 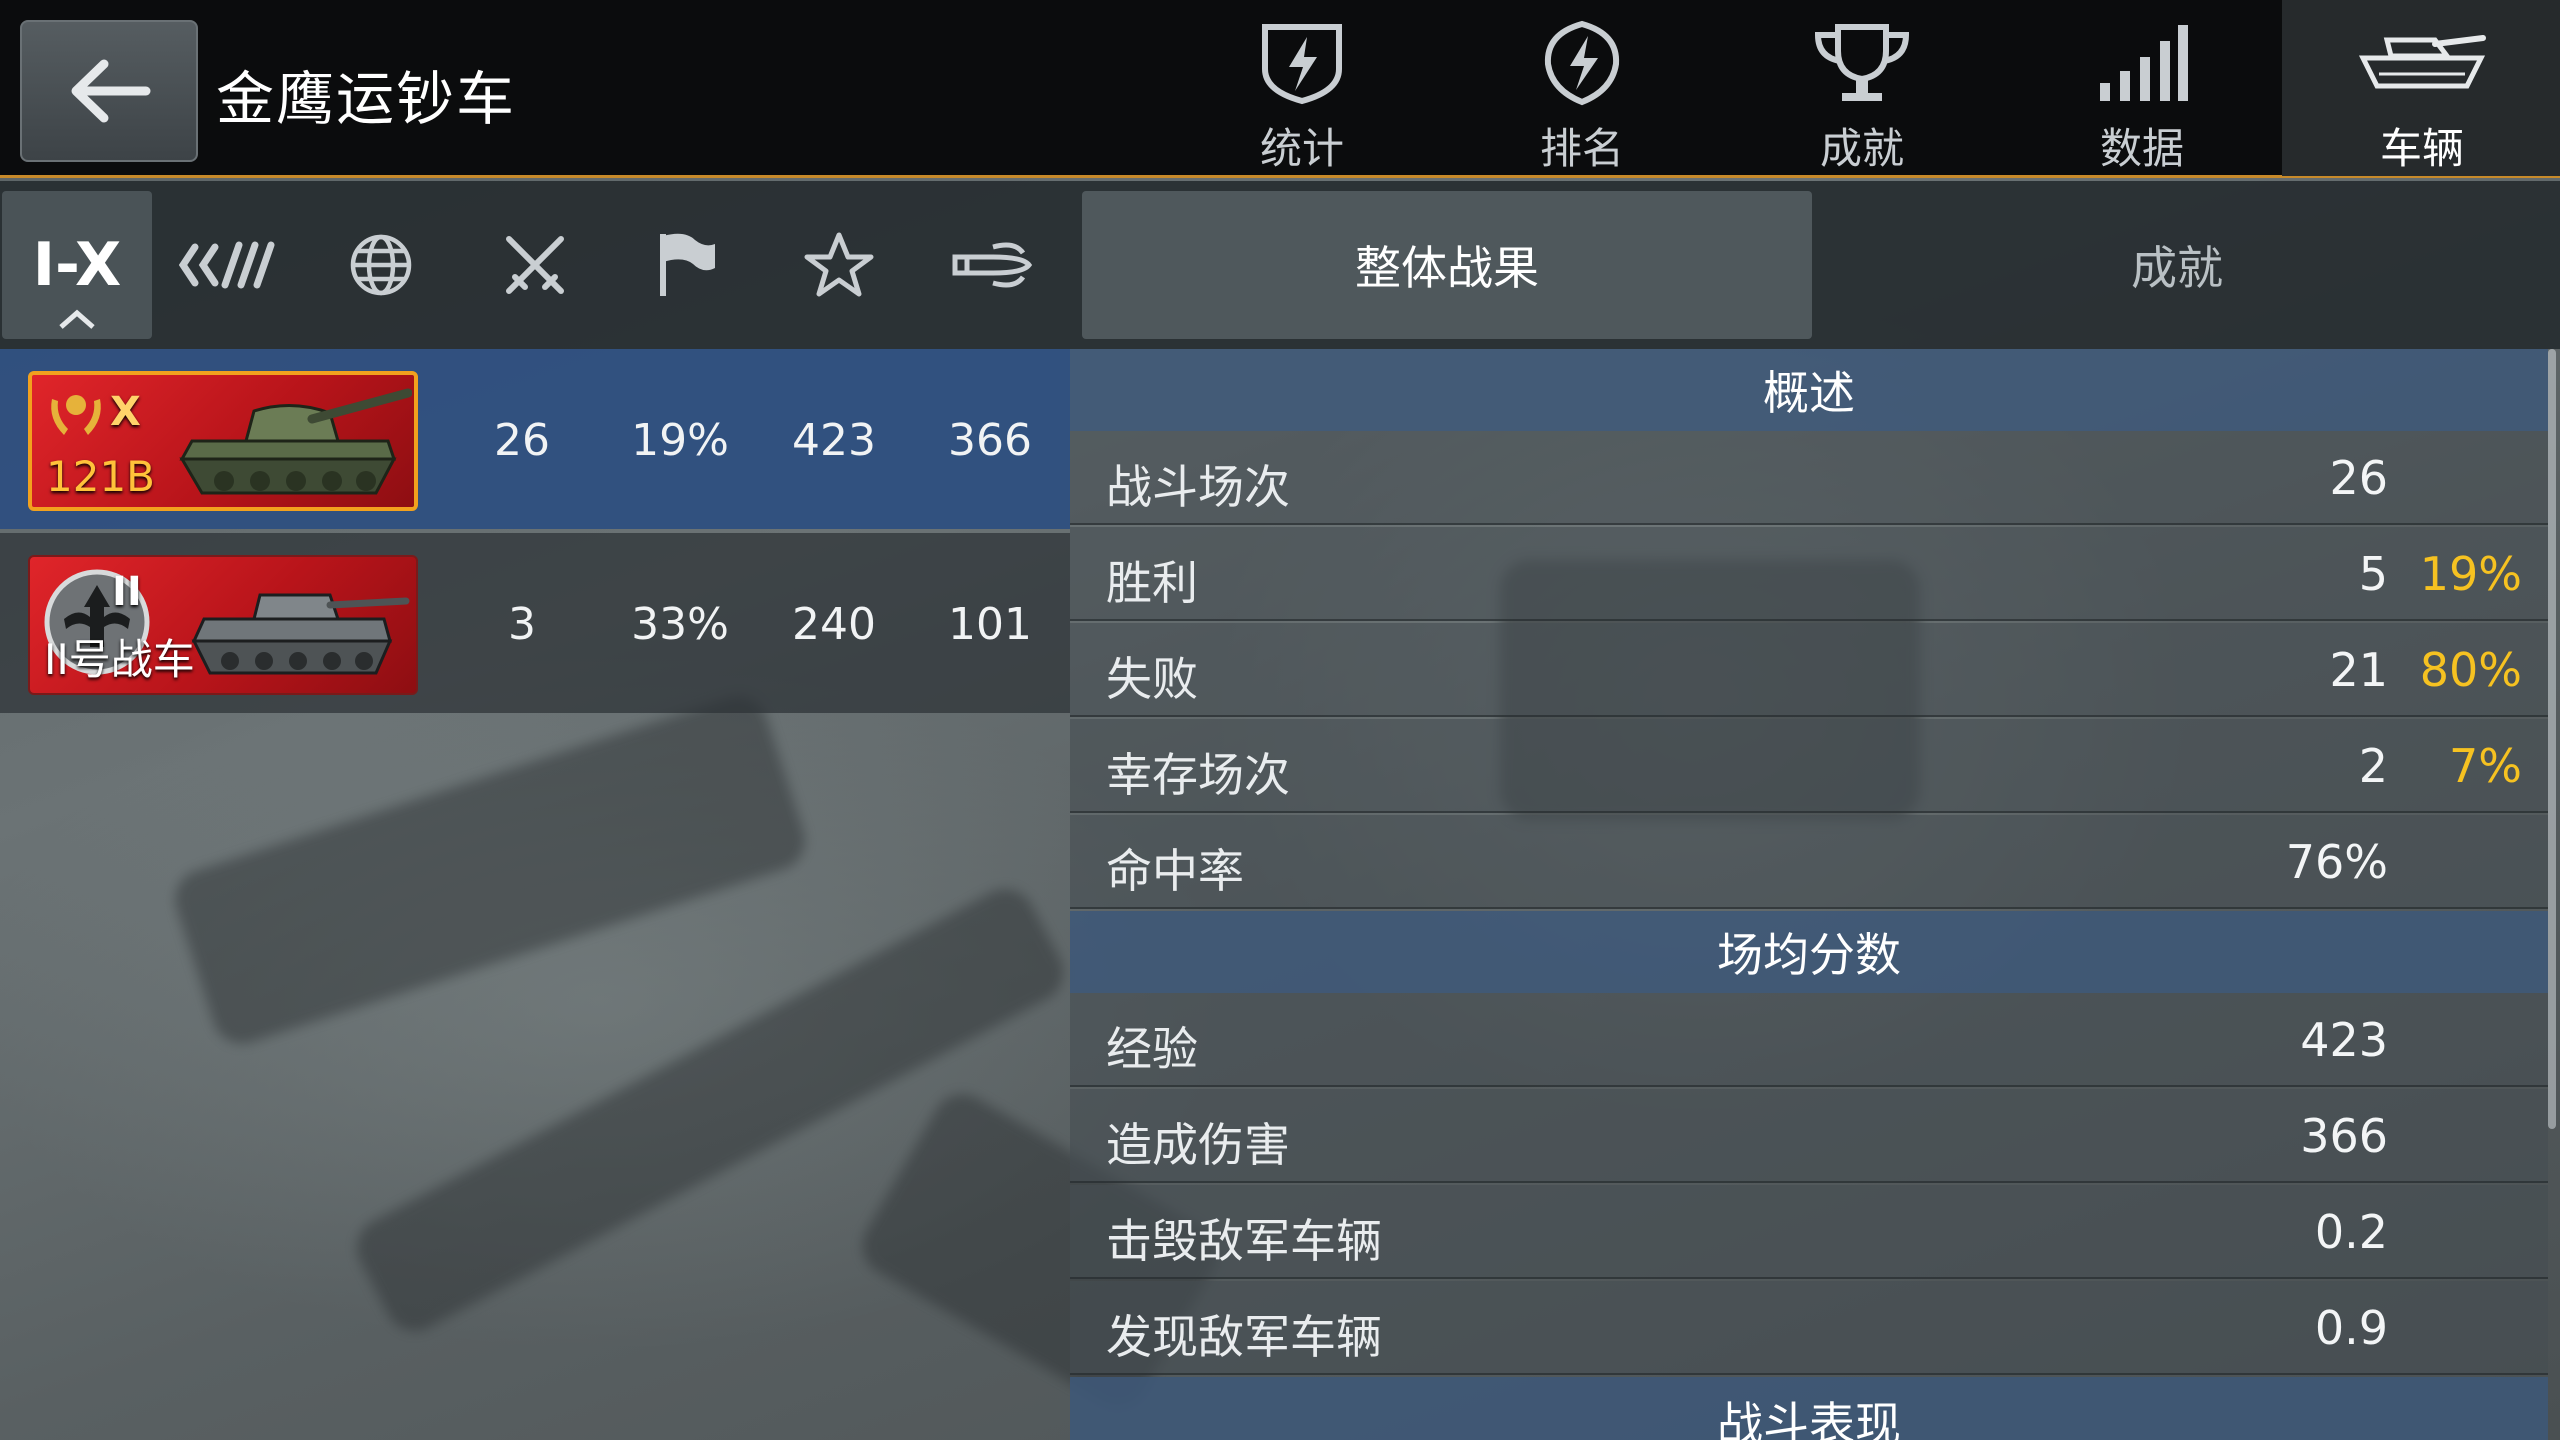 What do you see at coordinates (1582, 62) in the screenshot?
I see `badge-lightning-icon` at bounding box center [1582, 62].